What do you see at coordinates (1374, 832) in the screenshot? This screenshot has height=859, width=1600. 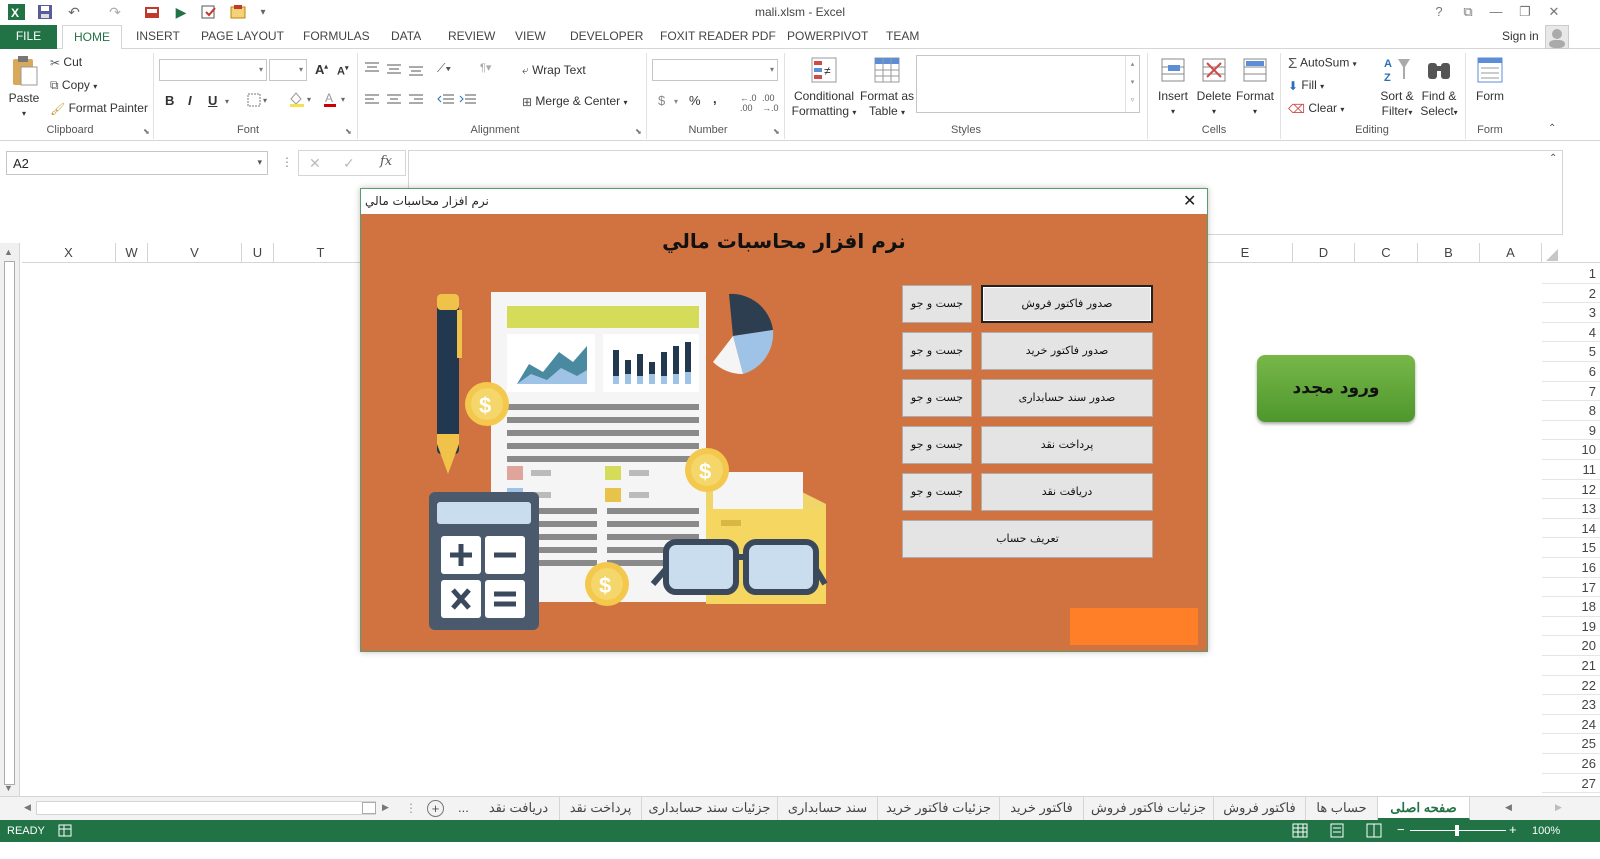 I see `page-break-view-icon` at bounding box center [1374, 832].